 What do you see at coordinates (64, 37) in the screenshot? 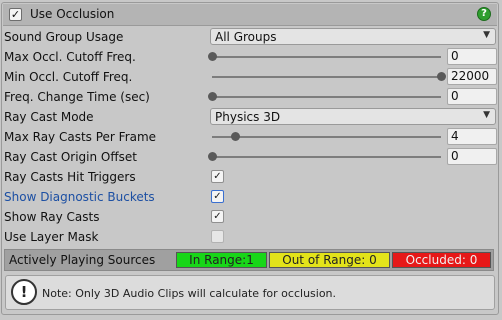
I see `sound-group-usage-label: Sound Group Usage` at bounding box center [64, 37].